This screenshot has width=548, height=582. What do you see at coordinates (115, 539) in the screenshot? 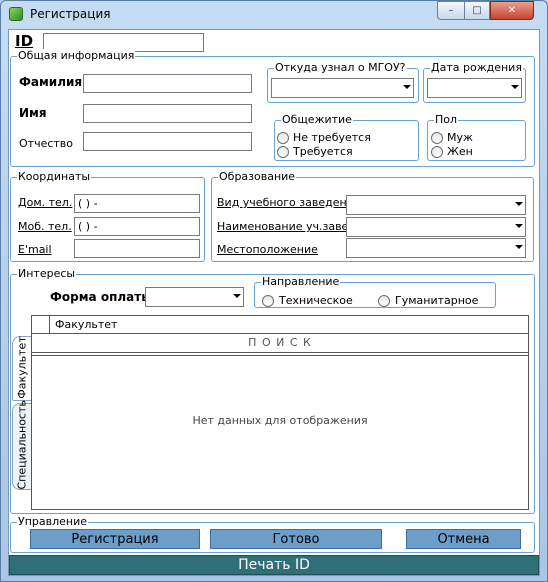
I see `register-button: Регистрация` at bounding box center [115, 539].